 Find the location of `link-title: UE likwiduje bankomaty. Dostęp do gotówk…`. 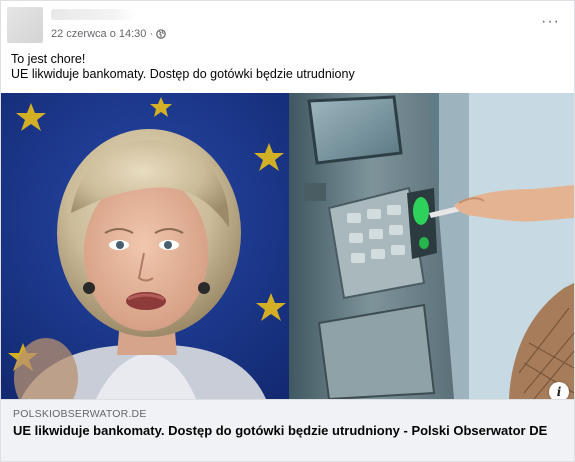

link-title: UE likwiduje bankomaty. Dostęp do gotówk… is located at coordinates (288, 430).